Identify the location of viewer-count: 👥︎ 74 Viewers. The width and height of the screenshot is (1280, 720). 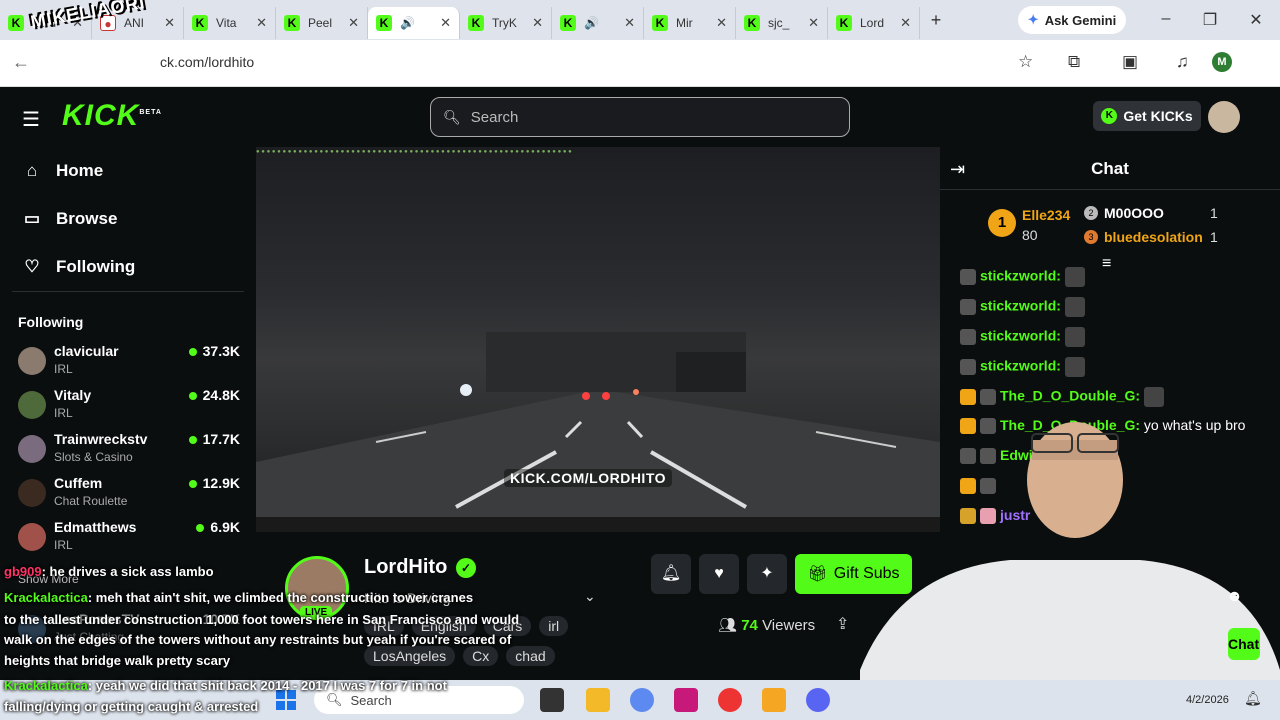
(767, 625).